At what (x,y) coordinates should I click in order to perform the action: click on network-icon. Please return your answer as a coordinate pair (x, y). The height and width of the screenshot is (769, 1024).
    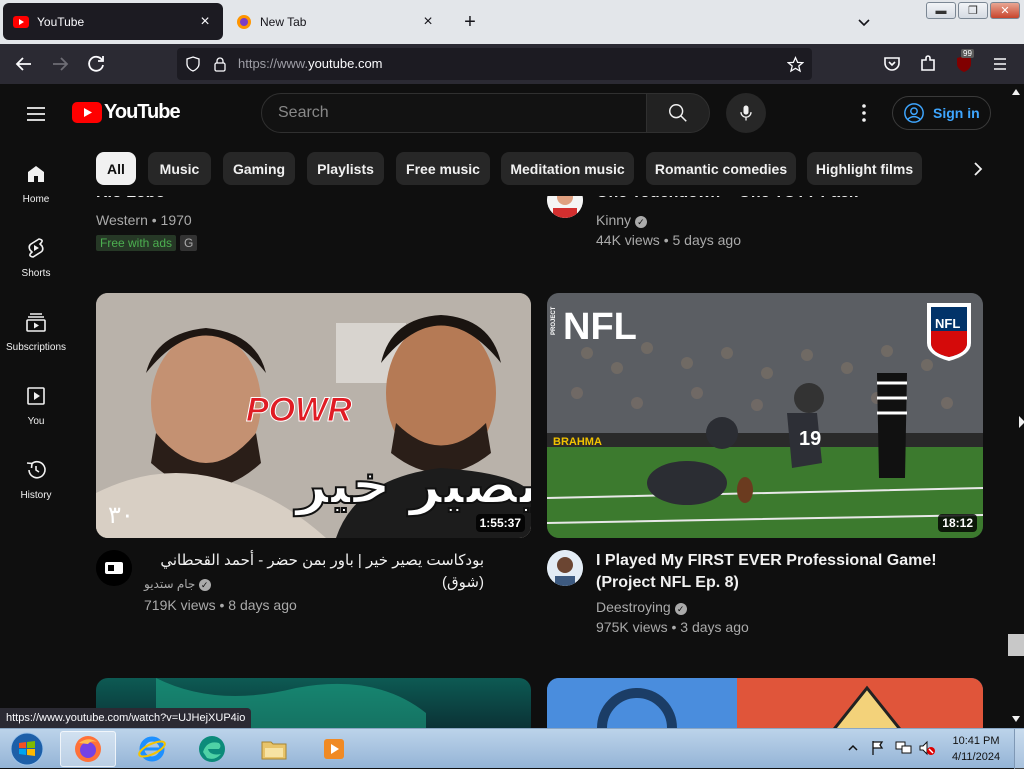
    Looking at the image, I should click on (904, 748).